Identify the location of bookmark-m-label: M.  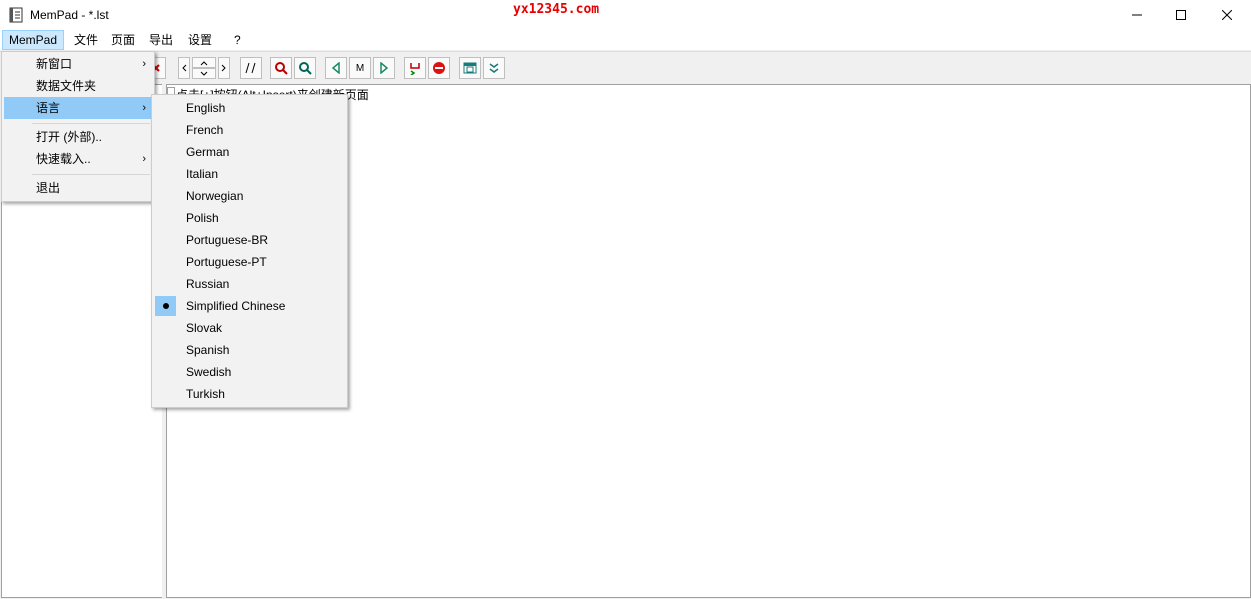
(360, 68).